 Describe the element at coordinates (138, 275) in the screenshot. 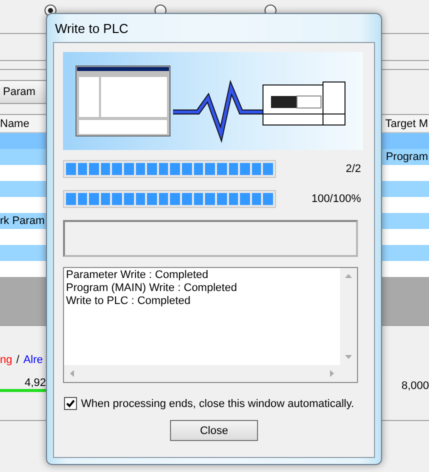

I see `log-line: Parameter Write : Completed` at that location.